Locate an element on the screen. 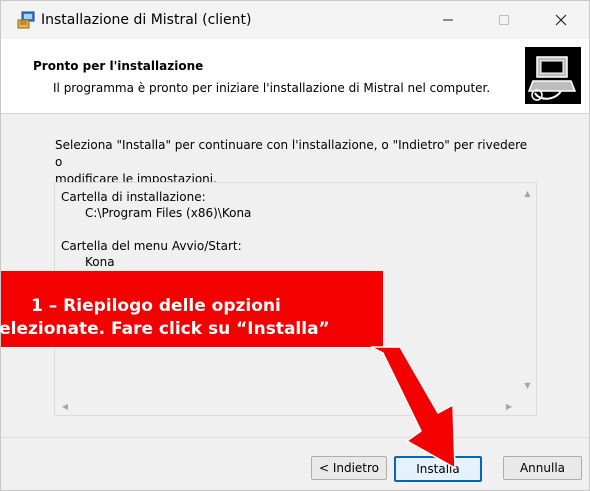  close-icon is located at coordinates (561, 20).